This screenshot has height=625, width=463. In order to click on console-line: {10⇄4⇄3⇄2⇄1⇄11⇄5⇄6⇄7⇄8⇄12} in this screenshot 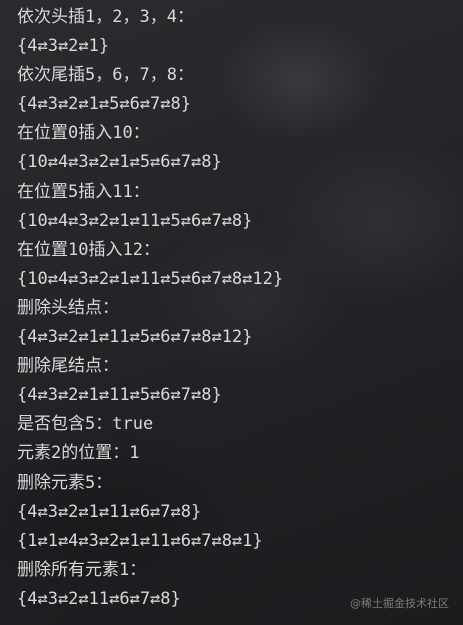, I will do `click(150, 278)`.